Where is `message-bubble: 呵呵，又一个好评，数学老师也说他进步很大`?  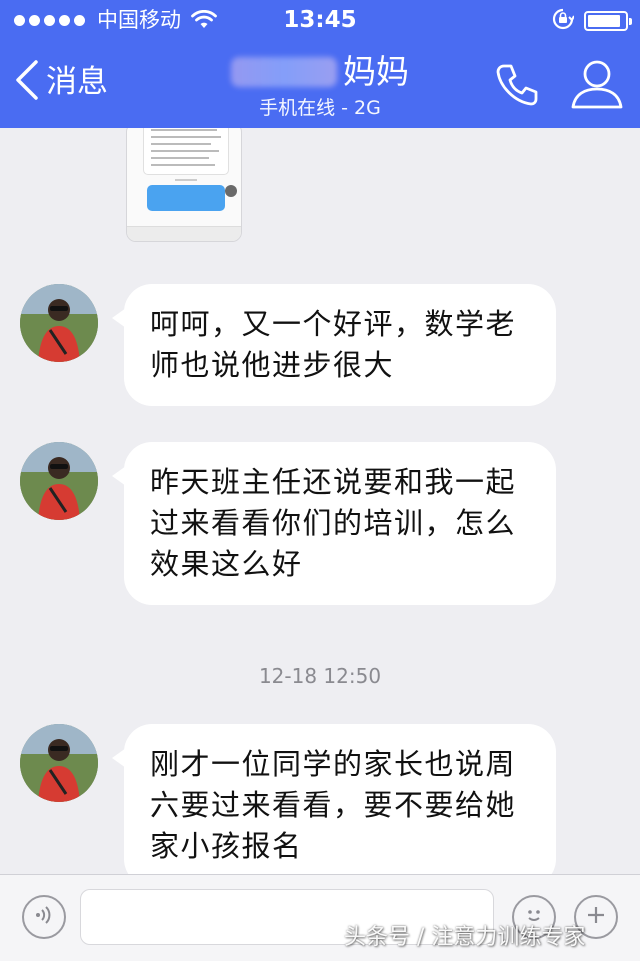
message-bubble: 呵呵，又一个好评，数学老师也说他进步很大 is located at coordinates (334, 345).